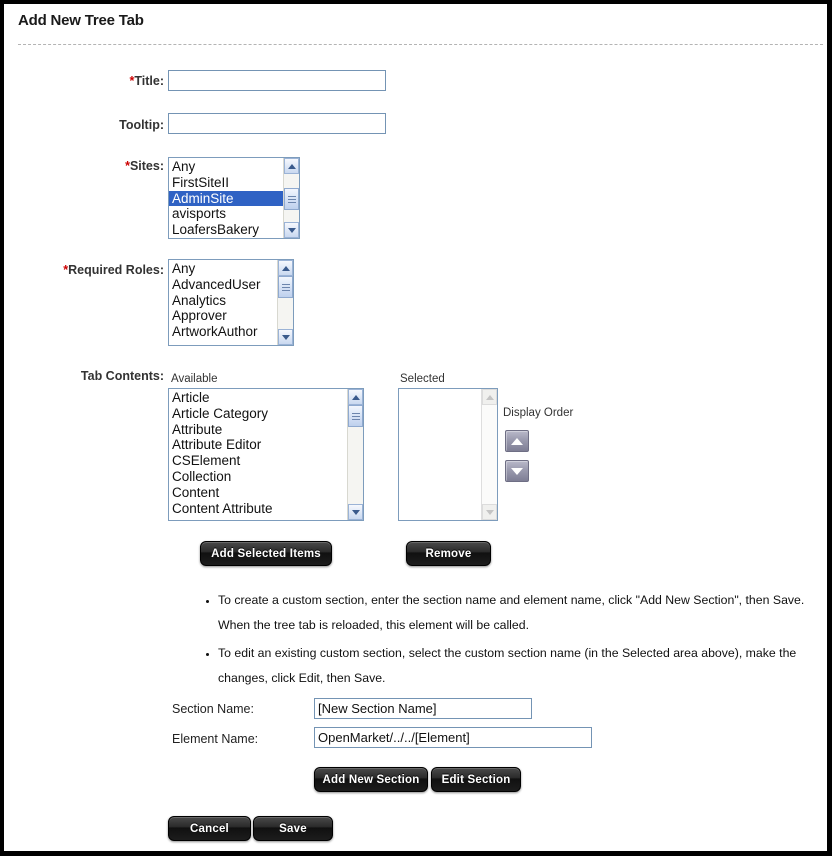 The height and width of the screenshot is (856, 832). What do you see at coordinates (258, 398) in the screenshot?
I see `list-item: Article` at bounding box center [258, 398].